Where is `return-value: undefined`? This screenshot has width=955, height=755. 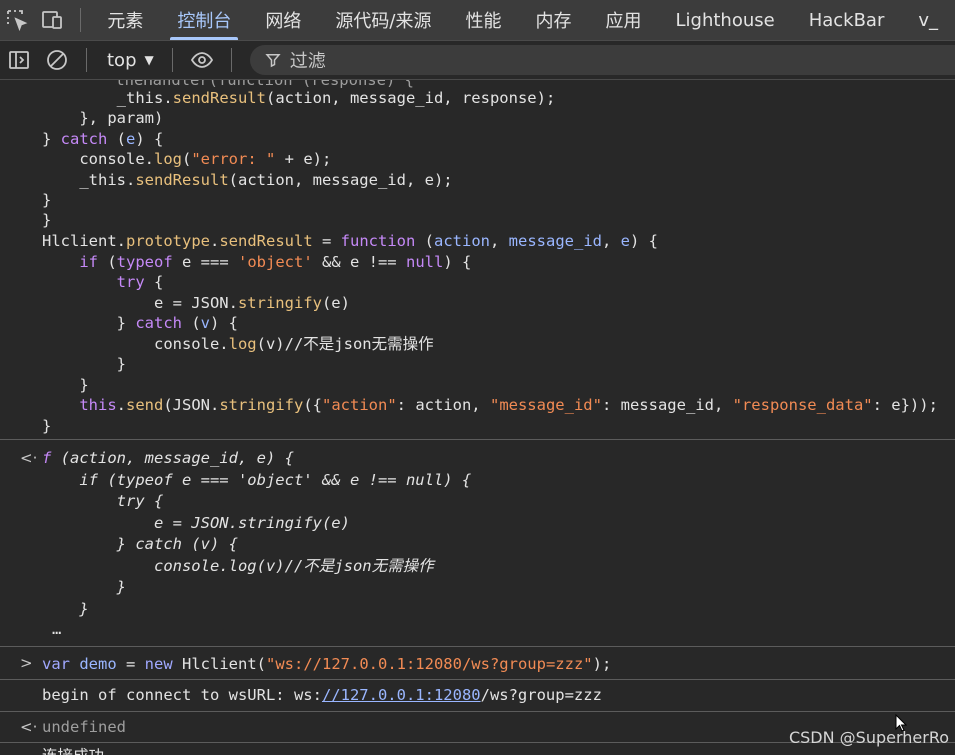 return-value: undefined is located at coordinates (84, 727).